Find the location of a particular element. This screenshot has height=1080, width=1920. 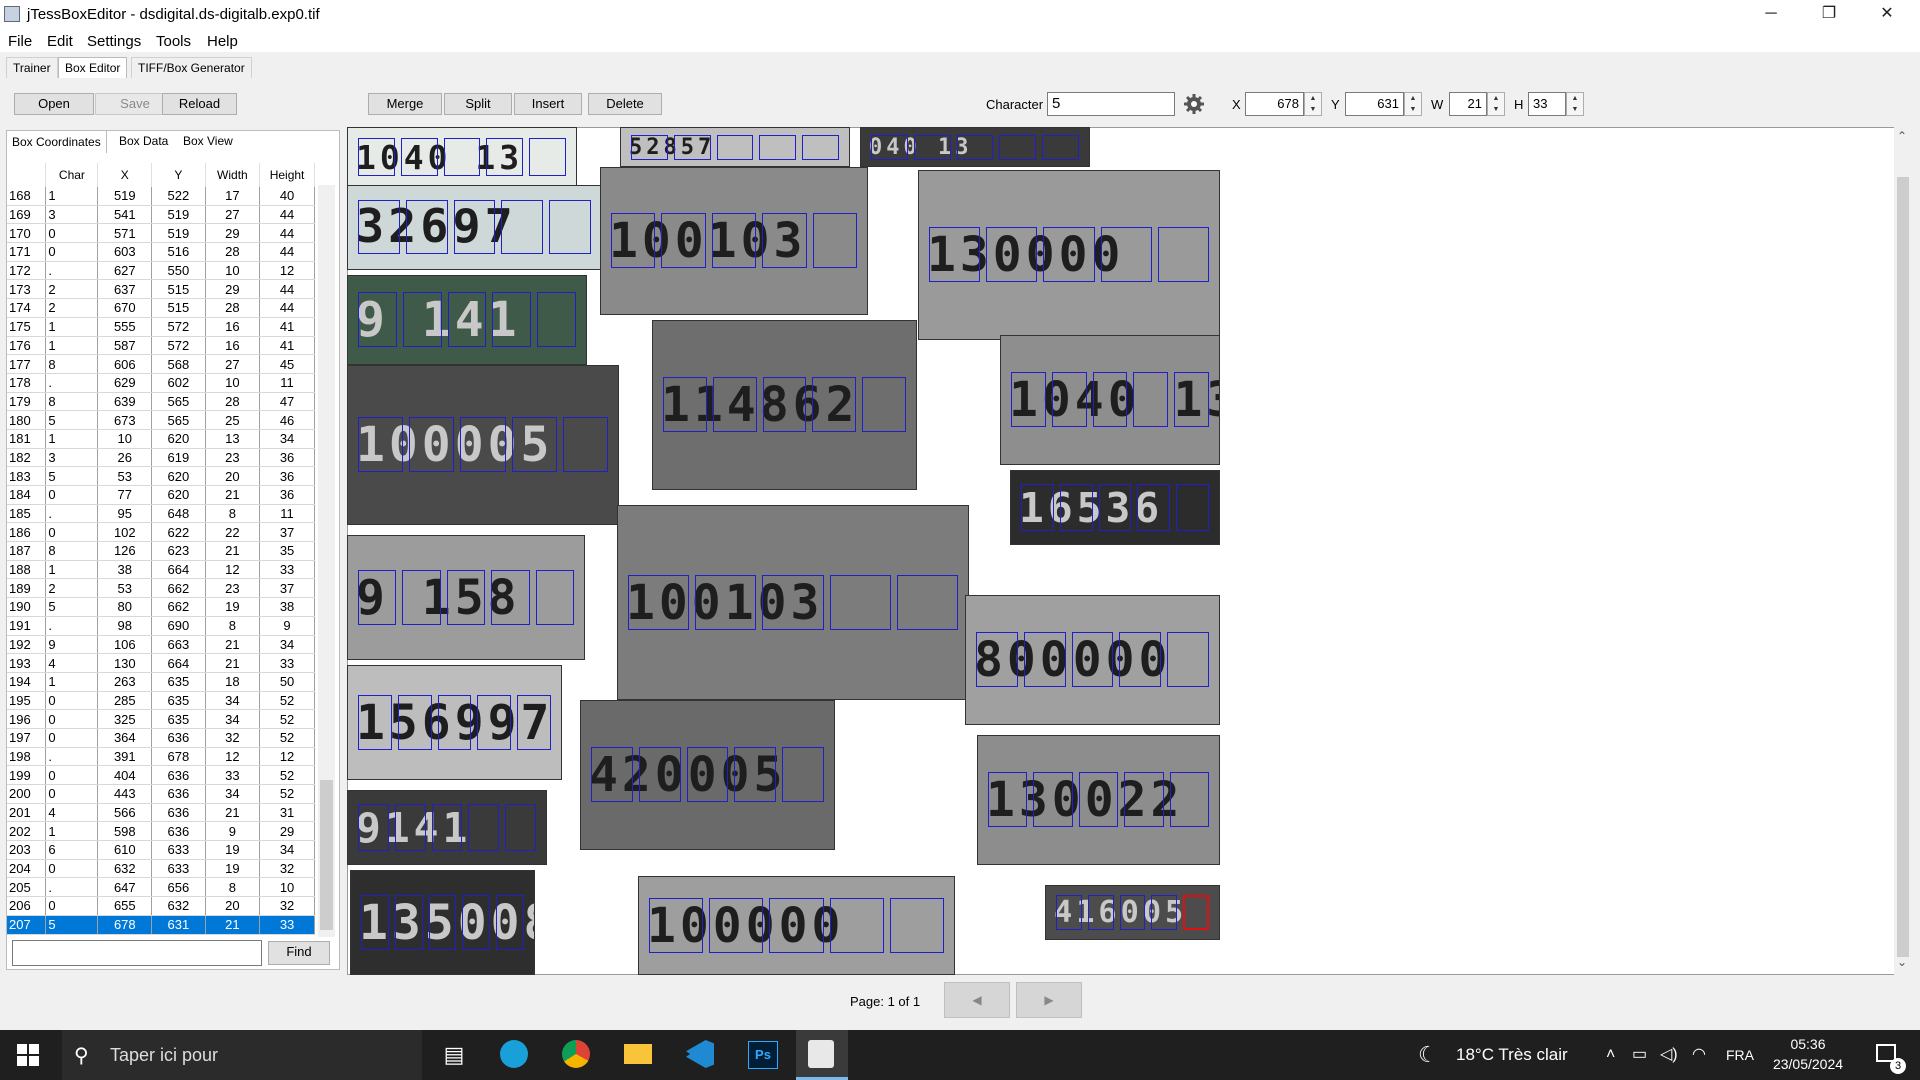

table-row: 174 2 670 515 28 44 is located at coordinates (161, 308).